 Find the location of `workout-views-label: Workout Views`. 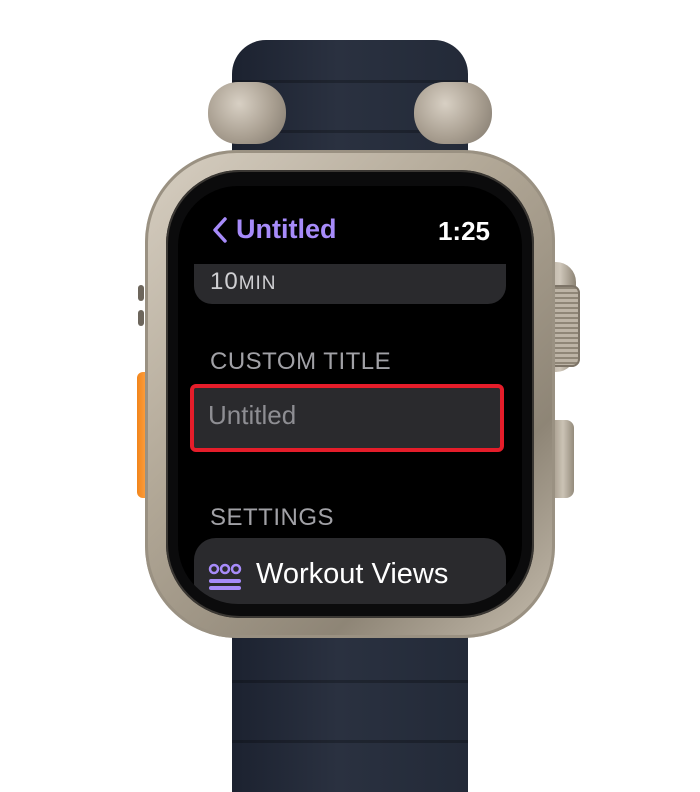

workout-views-label: Workout Views is located at coordinates (352, 574).